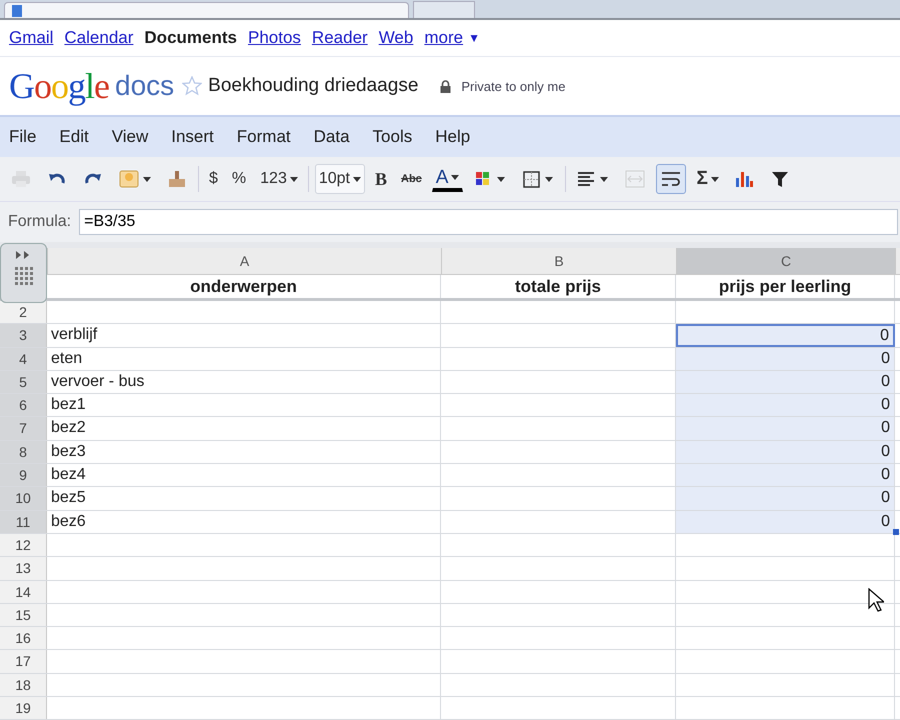 The height and width of the screenshot is (720, 900). I want to click on strikethrough-button: Abc, so click(411, 179).